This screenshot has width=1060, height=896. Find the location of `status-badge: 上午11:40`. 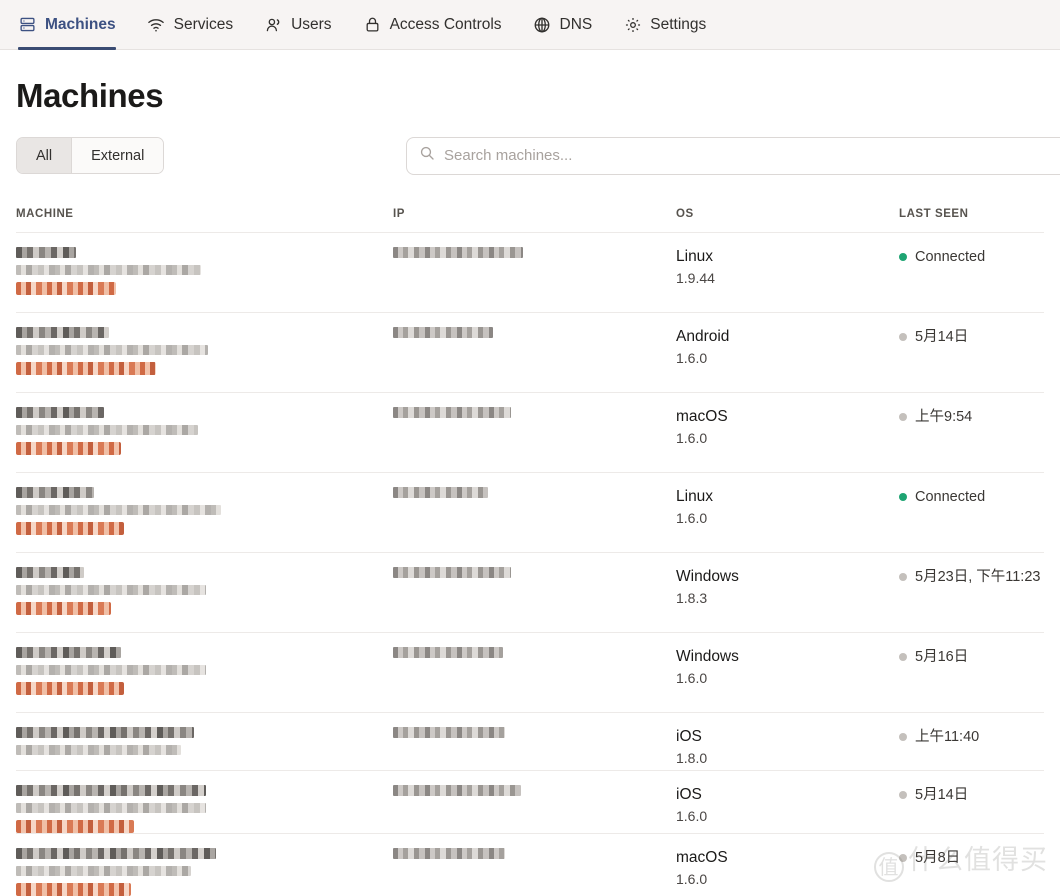

status-badge: 上午11:40 is located at coordinates (971, 737).